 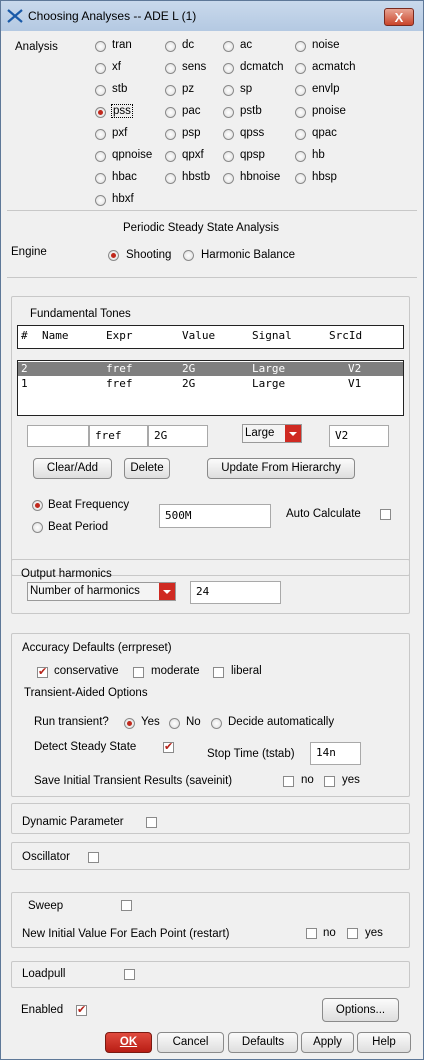 What do you see at coordinates (228, 112) in the screenshot?
I see `analysis-radio-pstb` at bounding box center [228, 112].